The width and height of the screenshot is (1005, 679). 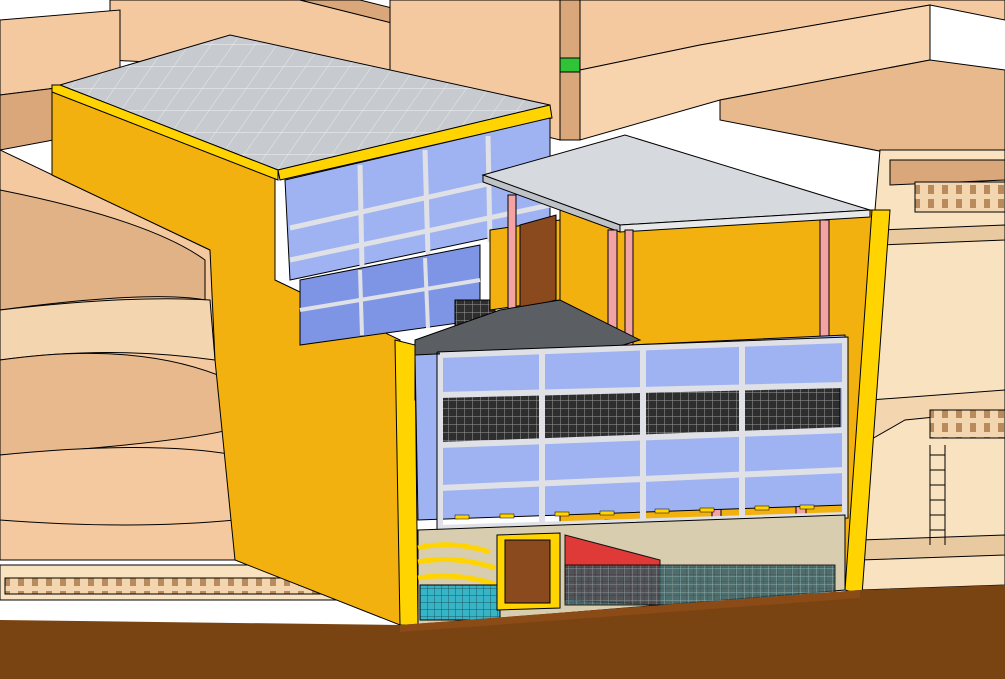 What do you see at coordinates (538, 262) in the screenshot?
I see `upper-door` at bounding box center [538, 262].